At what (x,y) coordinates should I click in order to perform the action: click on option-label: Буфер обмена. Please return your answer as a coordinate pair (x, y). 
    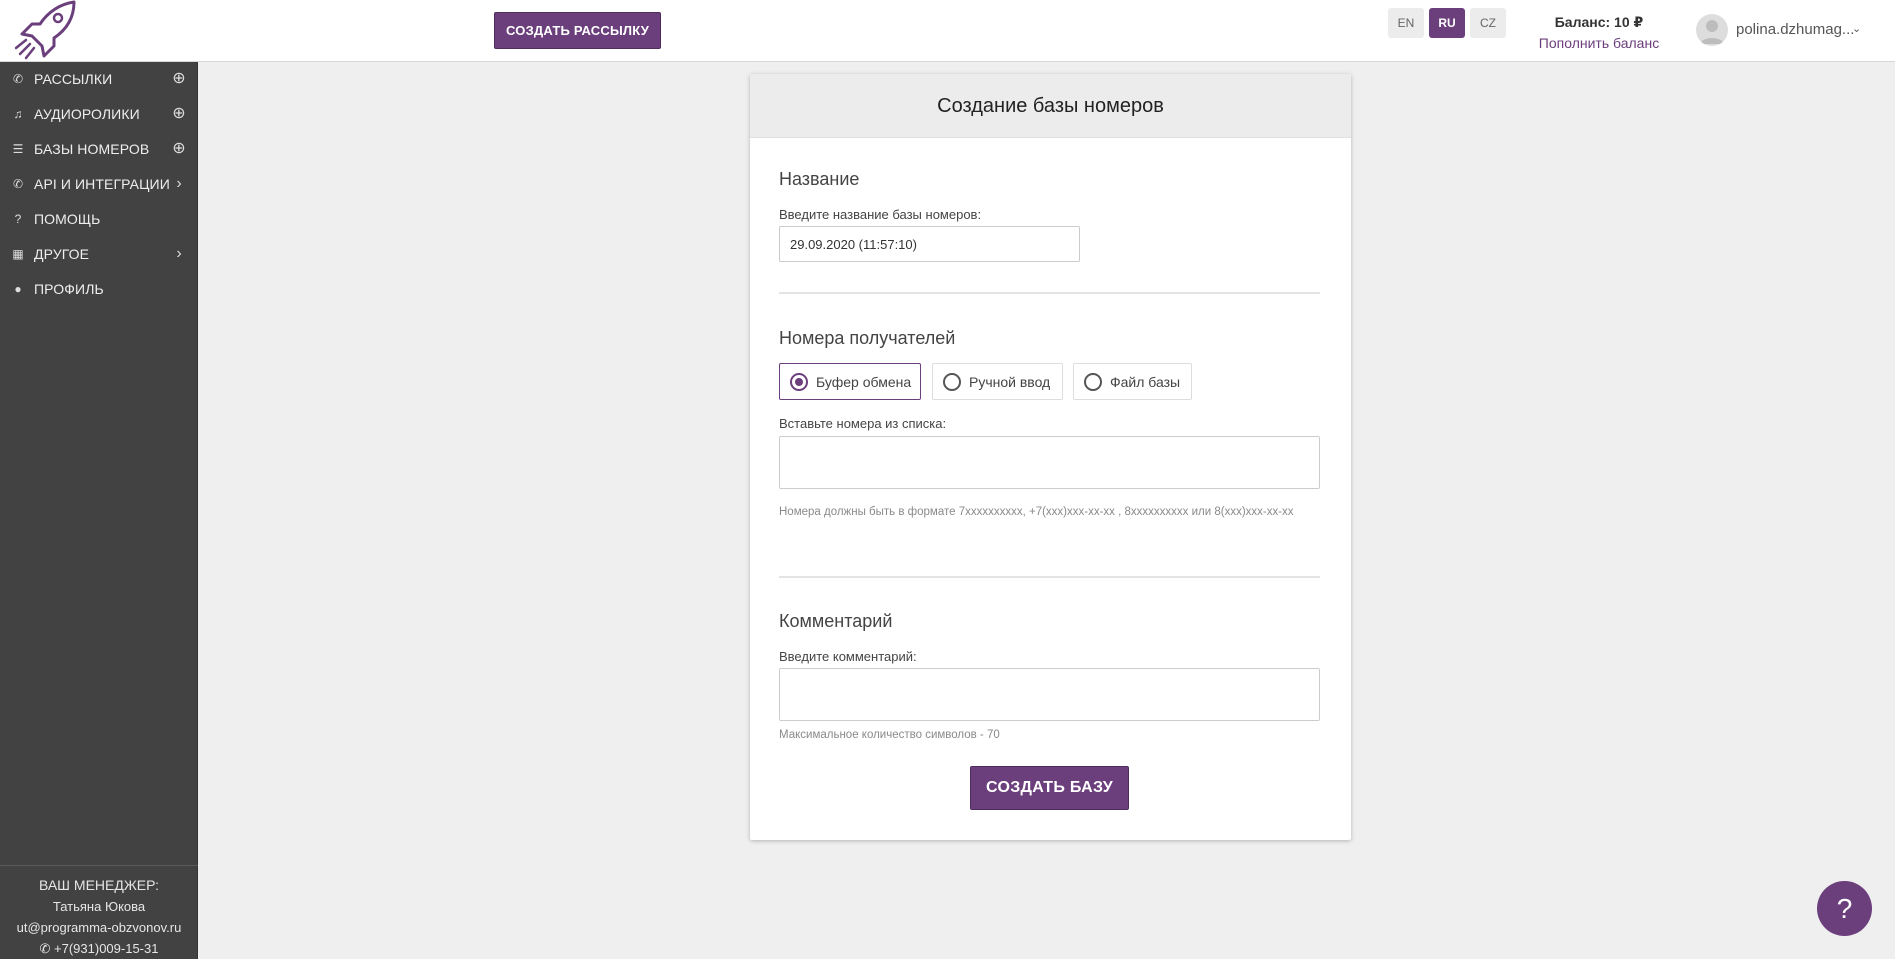
    Looking at the image, I should click on (864, 382).